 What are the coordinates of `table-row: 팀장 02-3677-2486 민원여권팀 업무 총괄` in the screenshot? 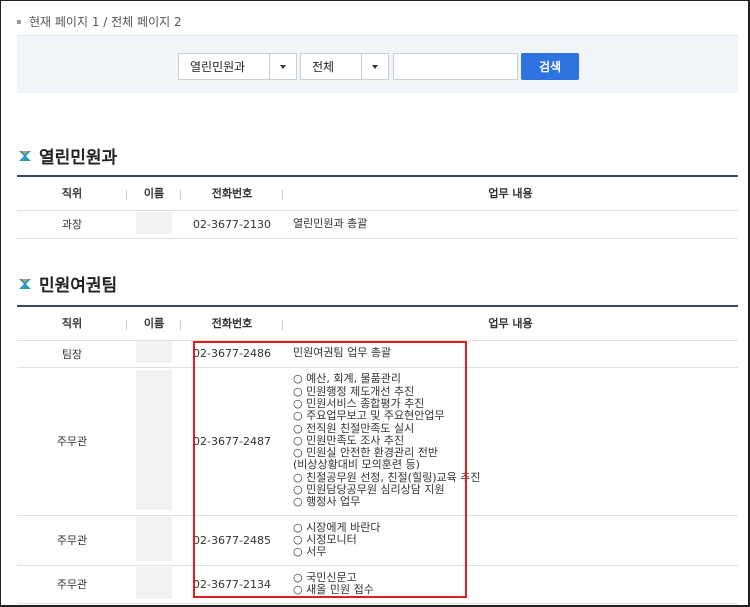 It's located at (377, 354).